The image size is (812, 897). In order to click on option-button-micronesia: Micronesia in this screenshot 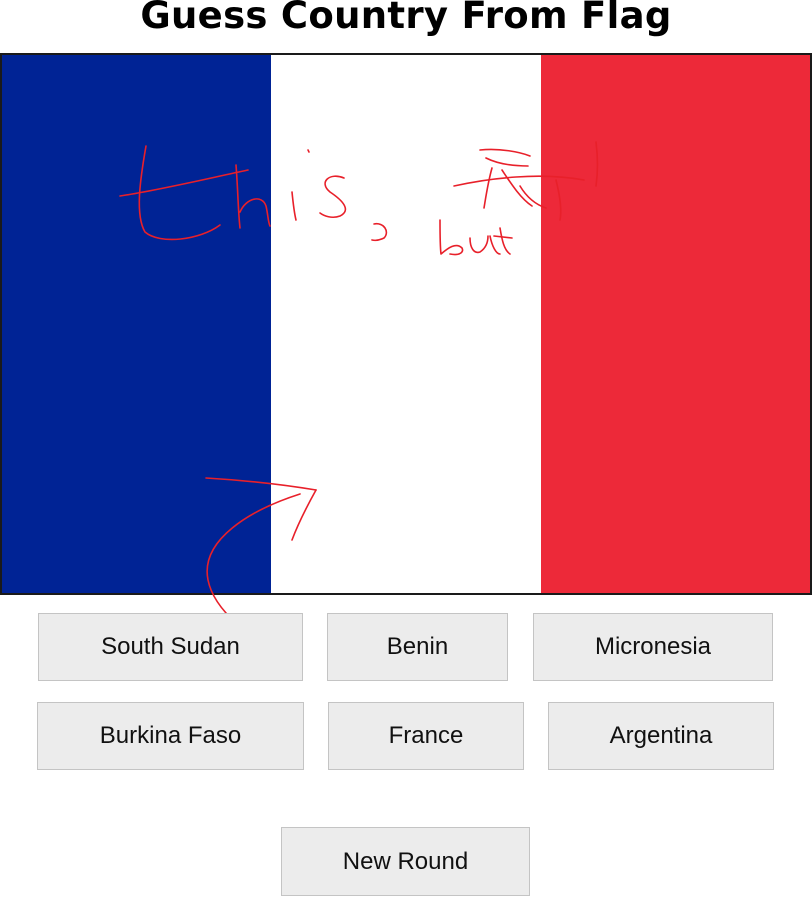, I will do `click(653, 647)`.